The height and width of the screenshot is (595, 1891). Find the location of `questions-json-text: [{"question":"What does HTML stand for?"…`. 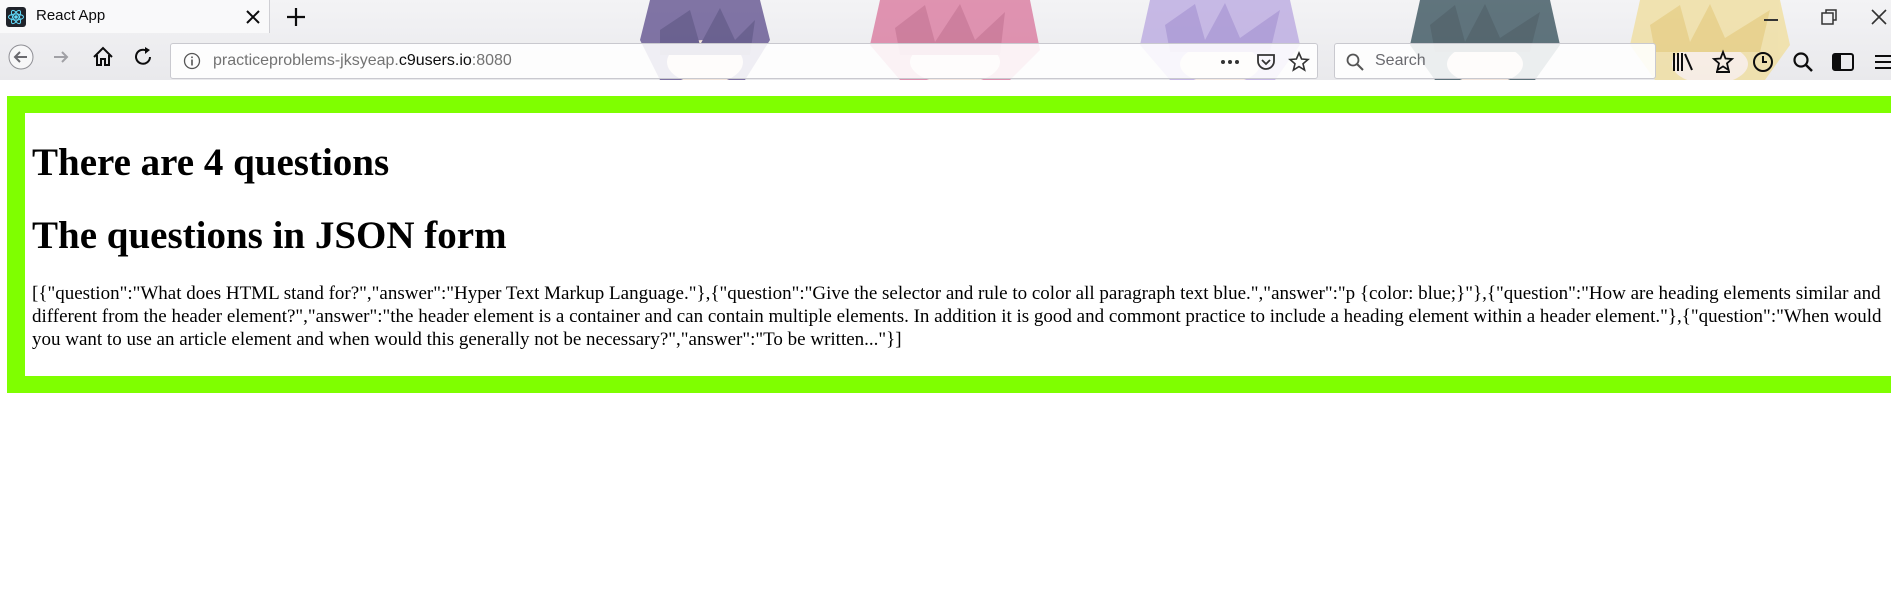

questions-json-text: [{"question":"What does HTML stand for?"… is located at coordinates (957, 316).